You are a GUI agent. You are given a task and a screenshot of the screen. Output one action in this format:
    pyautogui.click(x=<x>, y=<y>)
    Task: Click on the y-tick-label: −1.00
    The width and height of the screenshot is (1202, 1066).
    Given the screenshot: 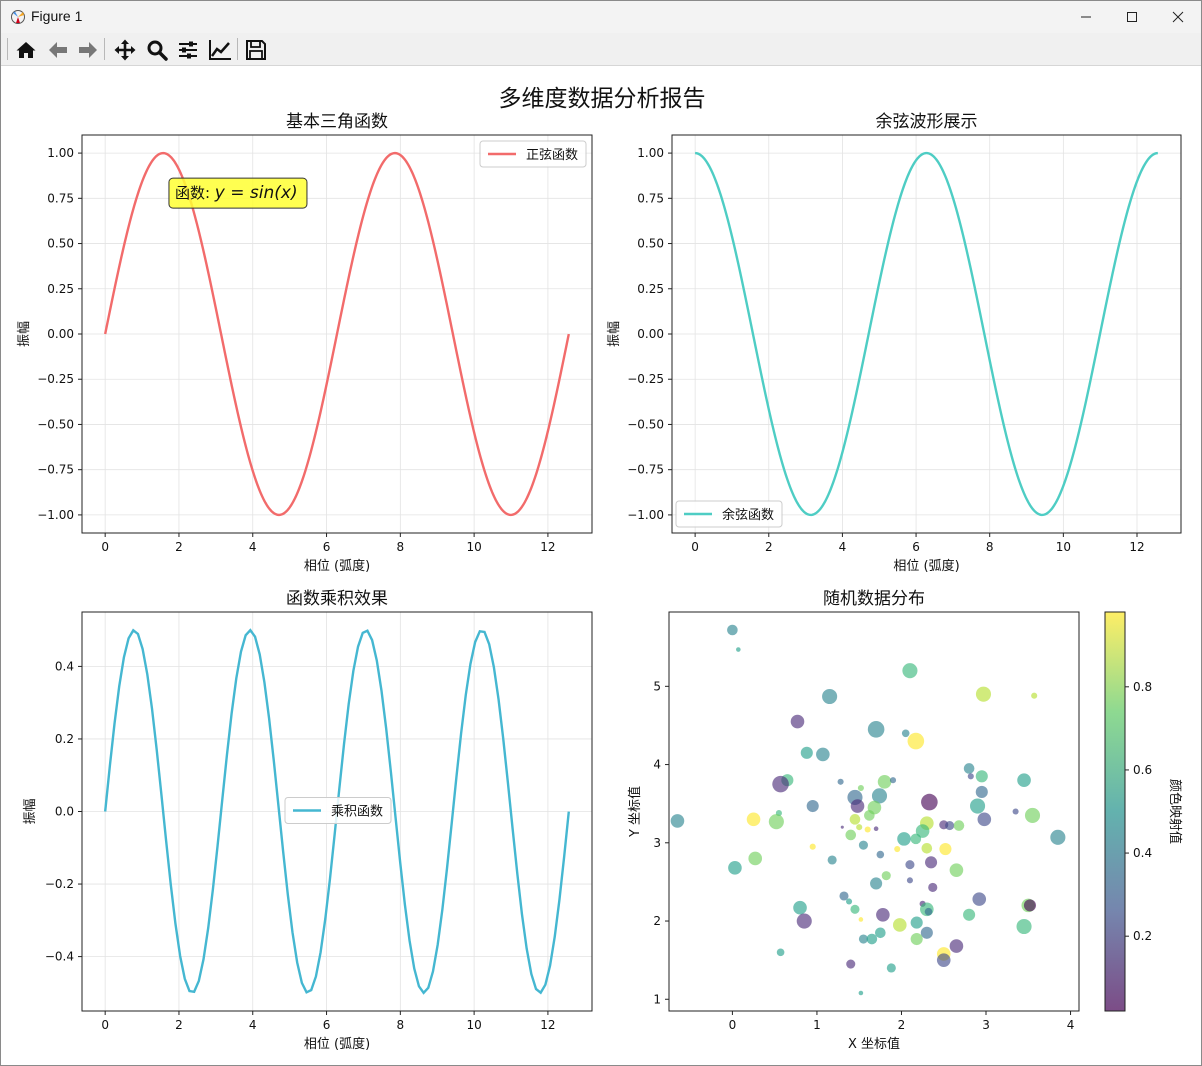 What is the action you would take?
    pyautogui.click(x=645, y=515)
    